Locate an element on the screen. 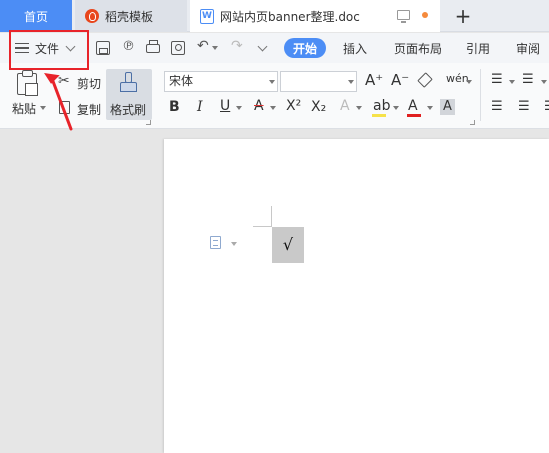  clipboard-launcher-icon is located at coordinates (148, 122).